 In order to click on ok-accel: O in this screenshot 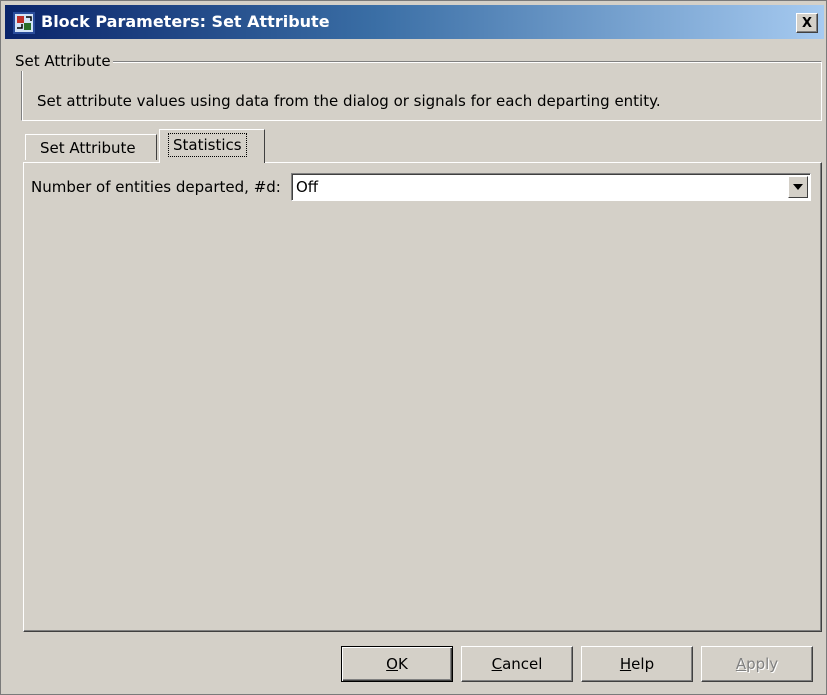, I will do `click(392, 664)`.